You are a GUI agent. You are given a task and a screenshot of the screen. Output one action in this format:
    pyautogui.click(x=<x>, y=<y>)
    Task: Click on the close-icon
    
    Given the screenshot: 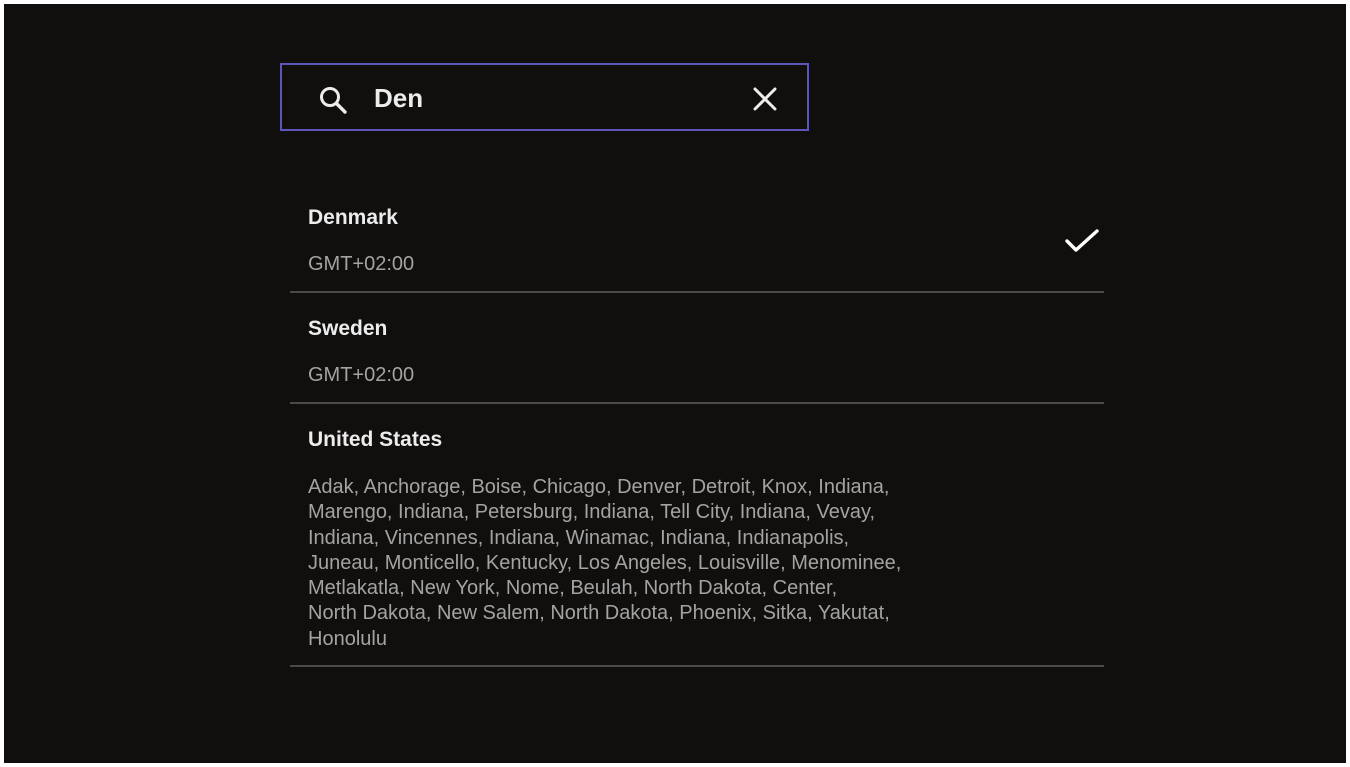 What is the action you would take?
    pyautogui.click(x=765, y=99)
    